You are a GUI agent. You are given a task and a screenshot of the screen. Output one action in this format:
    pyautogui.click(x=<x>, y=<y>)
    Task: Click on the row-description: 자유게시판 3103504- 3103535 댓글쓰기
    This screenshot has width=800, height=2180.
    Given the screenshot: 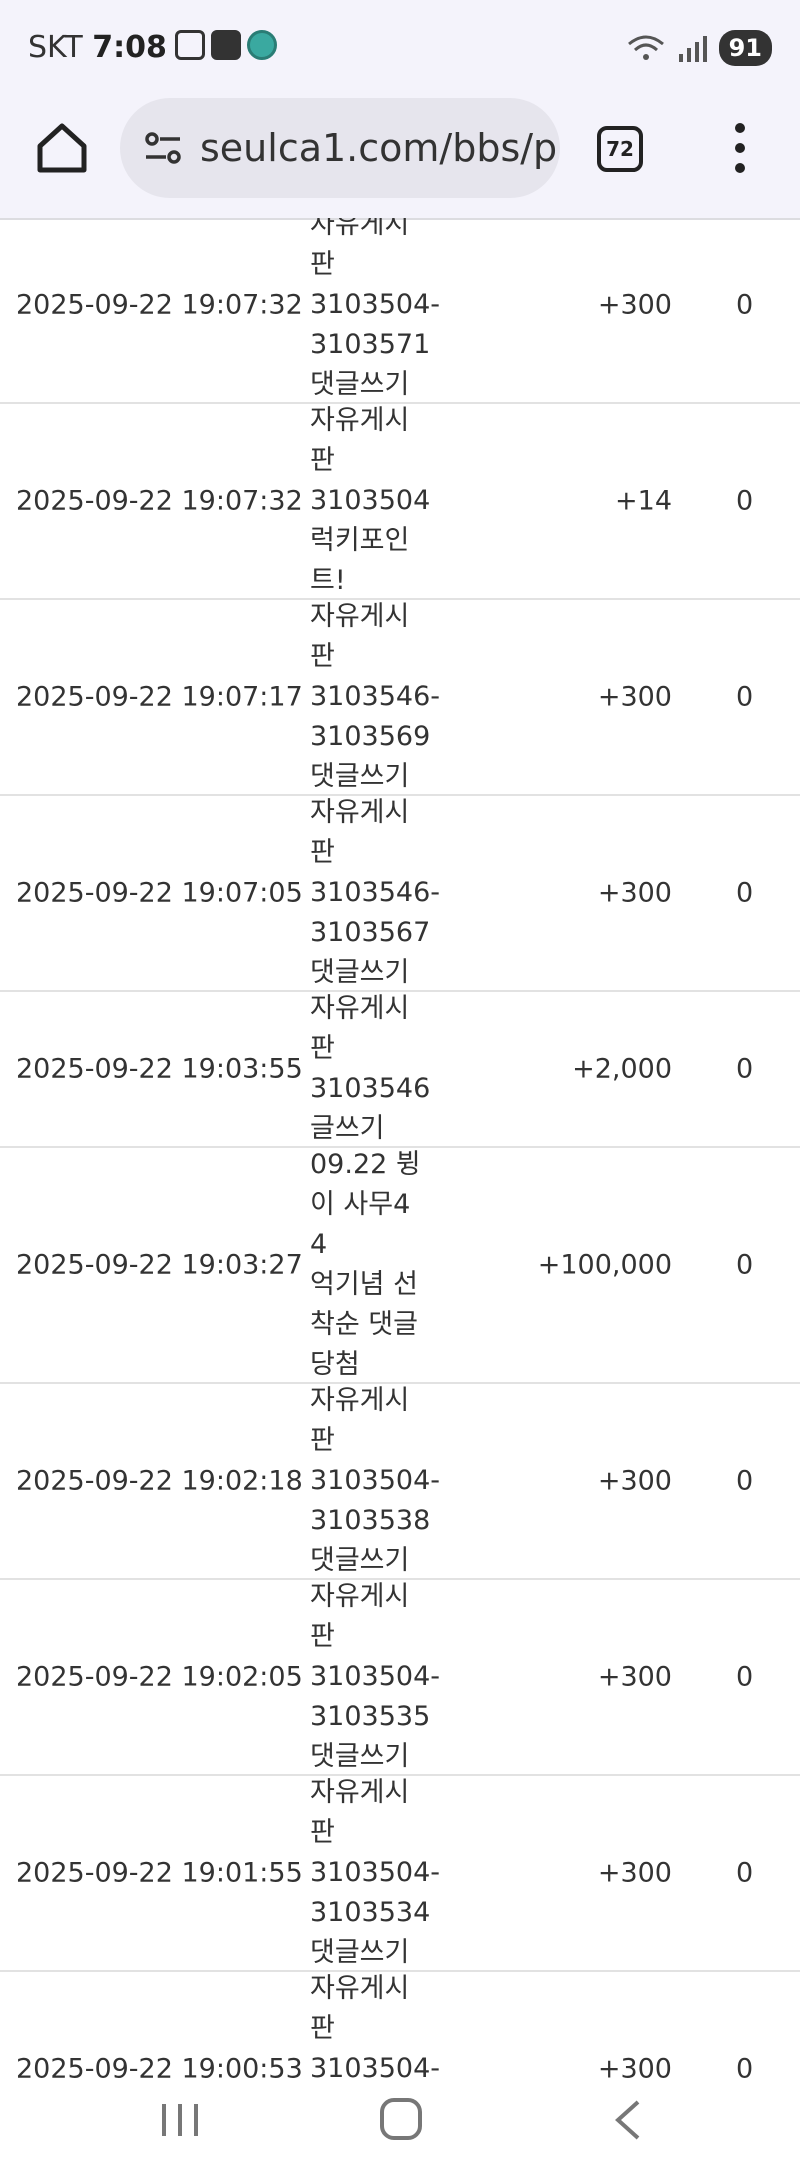 What is the action you would take?
    pyautogui.click(x=375, y=1677)
    